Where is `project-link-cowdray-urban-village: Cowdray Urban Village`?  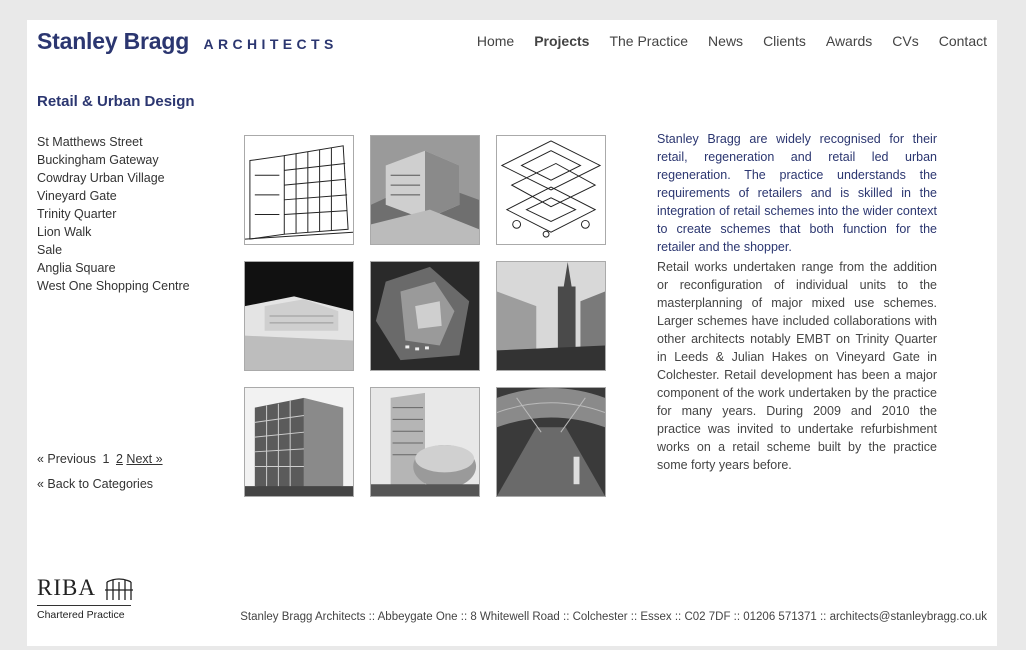 project-link-cowdray-urban-village: Cowdray Urban Village is located at coordinates (113, 178).